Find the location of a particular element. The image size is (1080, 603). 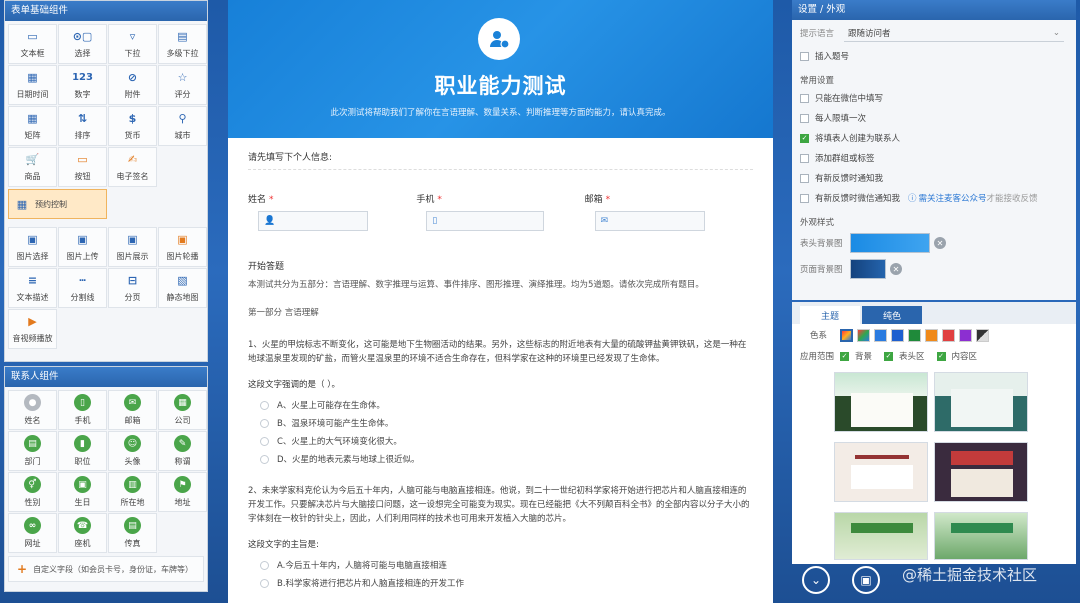

component-avatar: ☺ 头像 is located at coordinates (132, 451).